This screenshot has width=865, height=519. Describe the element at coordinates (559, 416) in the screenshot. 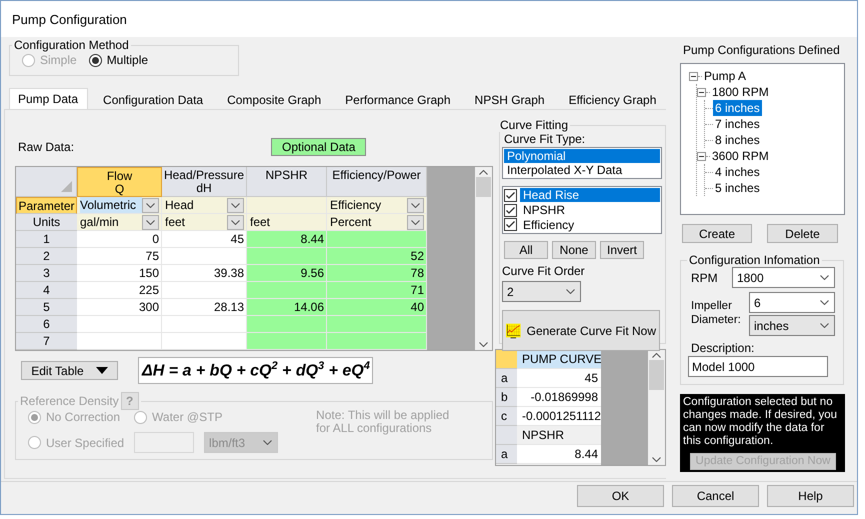

I see `table-cell: -0.0001251112` at that location.